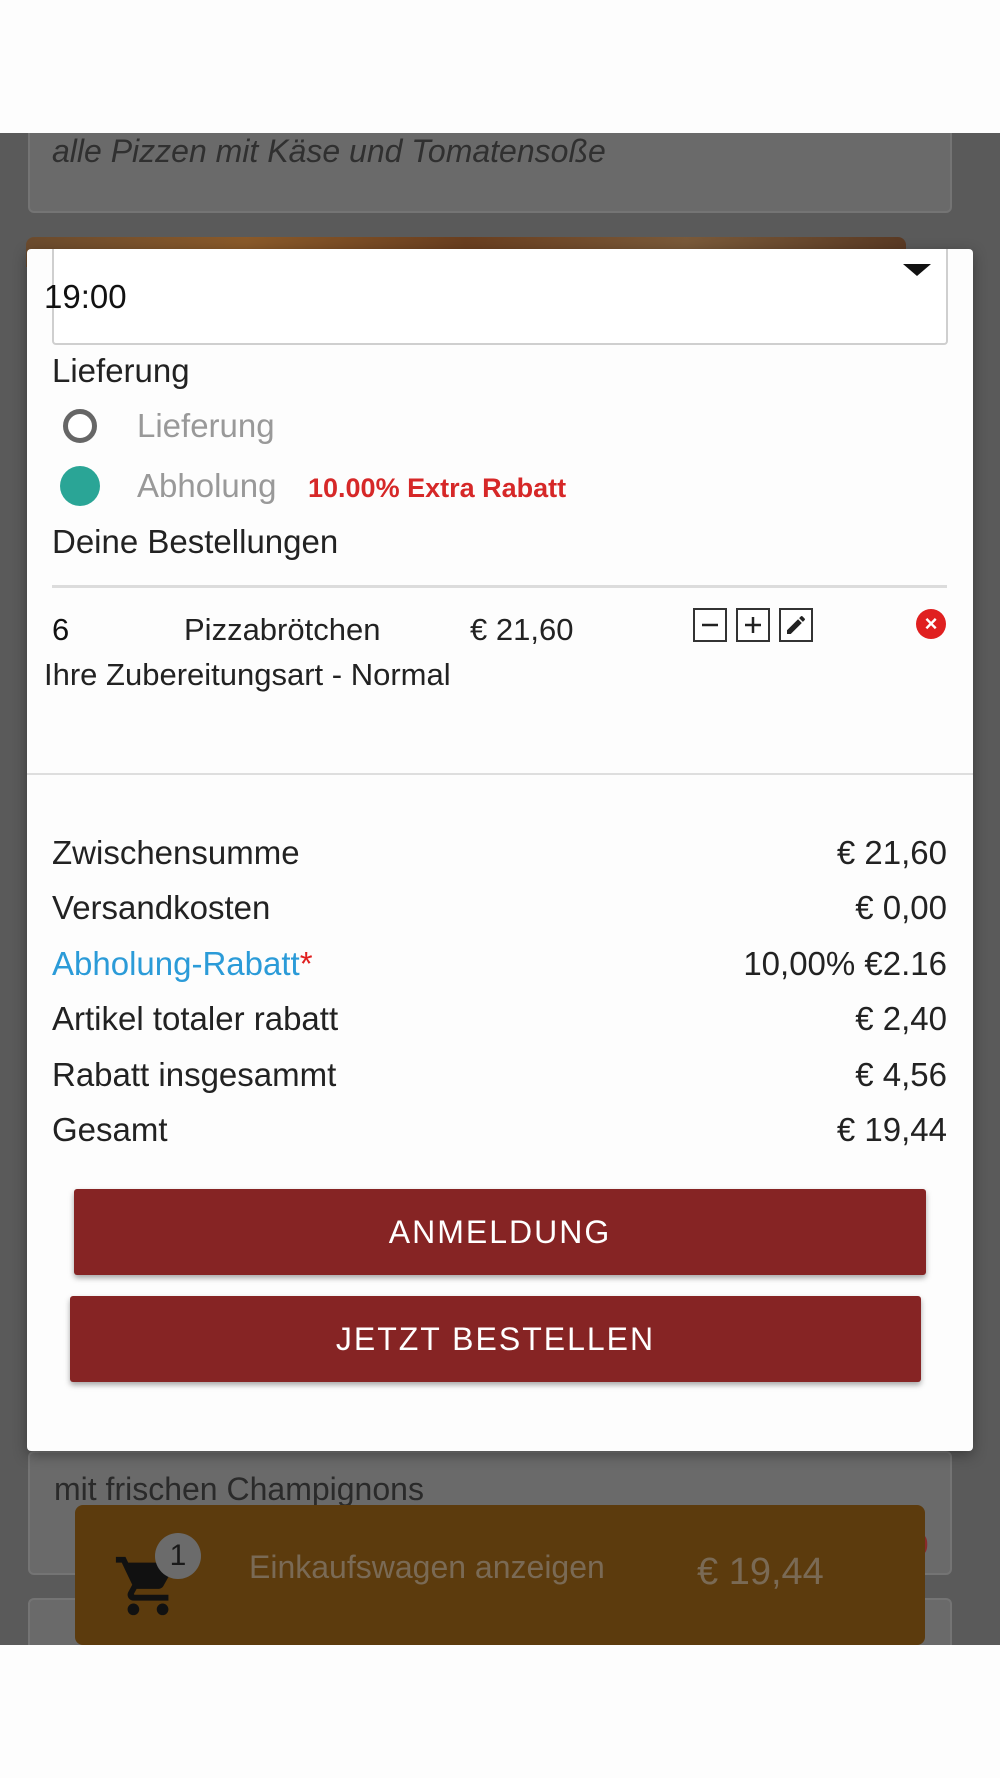 The width and height of the screenshot is (1000, 1778). I want to click on summary-value: € 2,40, so click(901, 1018).